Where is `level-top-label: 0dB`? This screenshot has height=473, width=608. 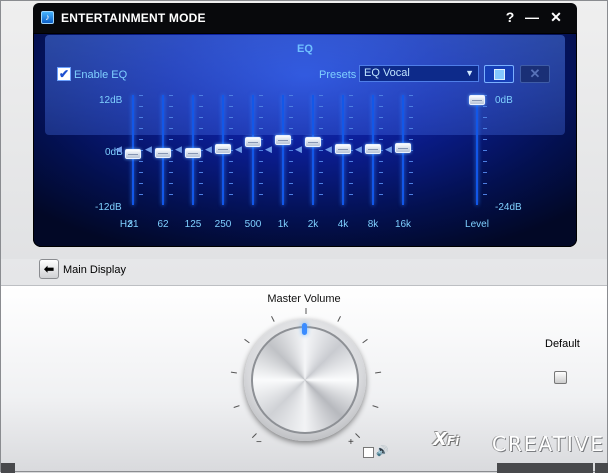
level-top-label: 0dB is located at coordinates (504, 100).